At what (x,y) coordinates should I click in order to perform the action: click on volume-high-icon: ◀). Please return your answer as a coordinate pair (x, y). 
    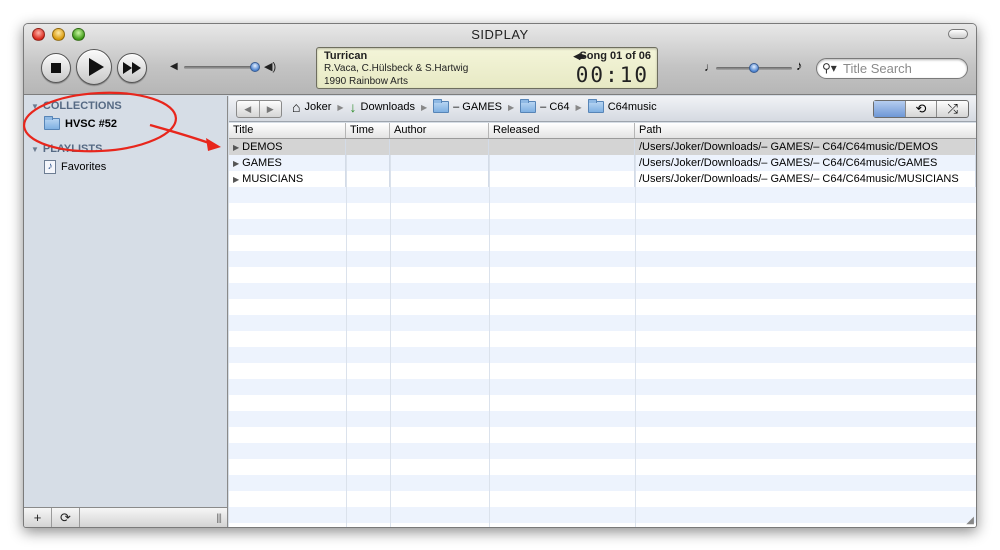
    Looking at the image, I should click on (270, 67).